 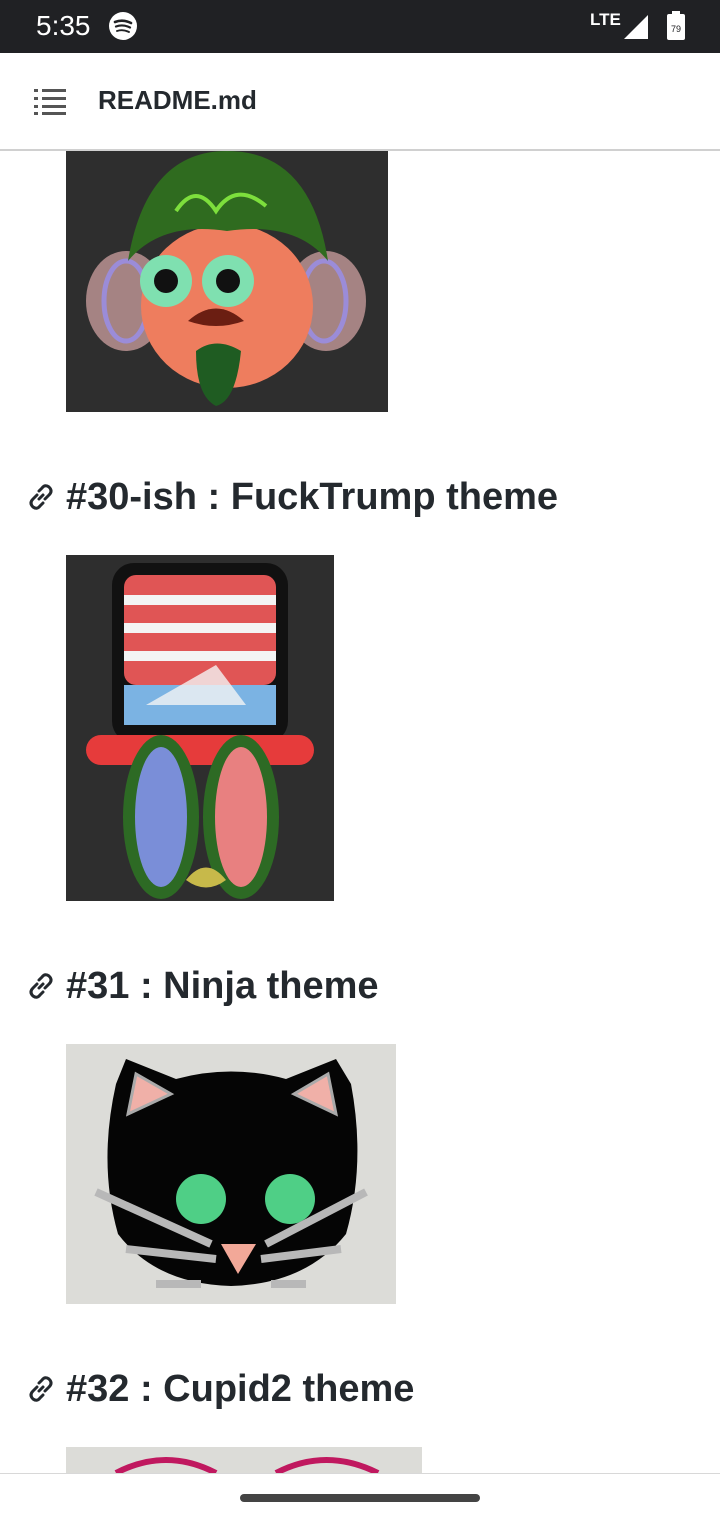 What do you see at coordinates (50, 101) in the screenshot?
I see `list-menu-icon` at bounding box center [50, 101].